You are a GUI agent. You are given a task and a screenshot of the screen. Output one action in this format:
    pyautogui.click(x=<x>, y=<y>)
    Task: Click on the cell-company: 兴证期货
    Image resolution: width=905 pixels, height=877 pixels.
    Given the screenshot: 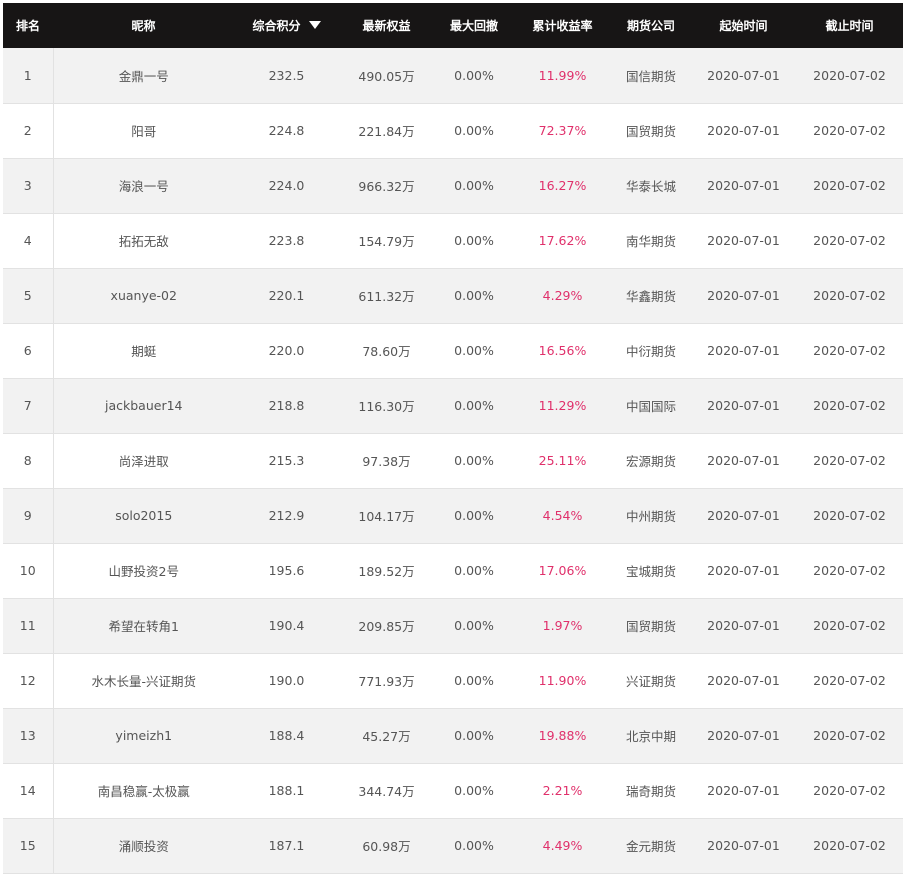 What is the action you would take?
    pyautogui.click(x=650, y=681)
    